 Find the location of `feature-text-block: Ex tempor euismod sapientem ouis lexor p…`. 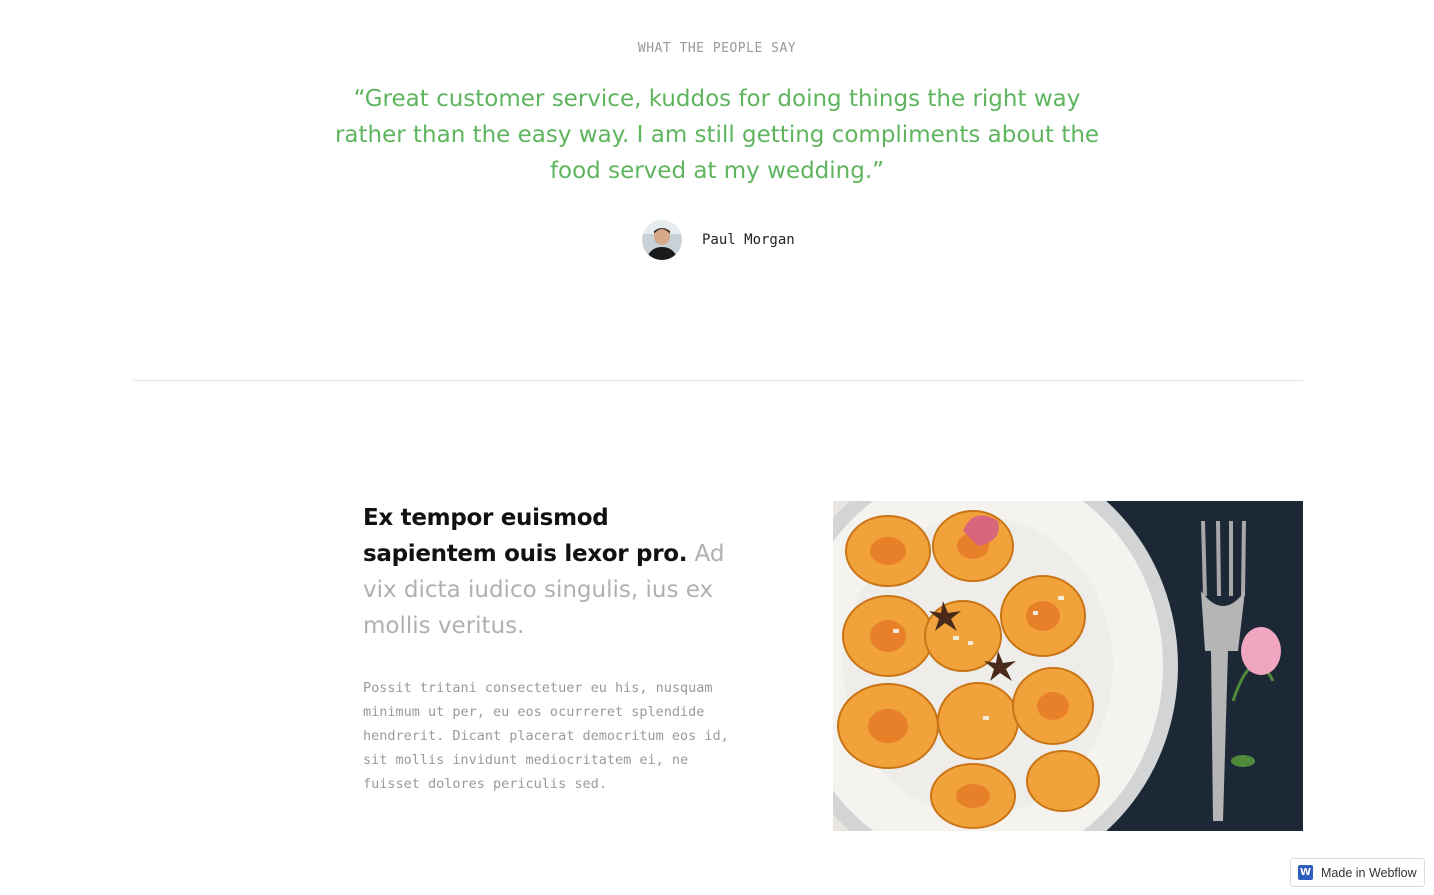

feature-text-block: Ex tempor euismod sapientem ouis lexor p… is located at coordinates (553, 648).